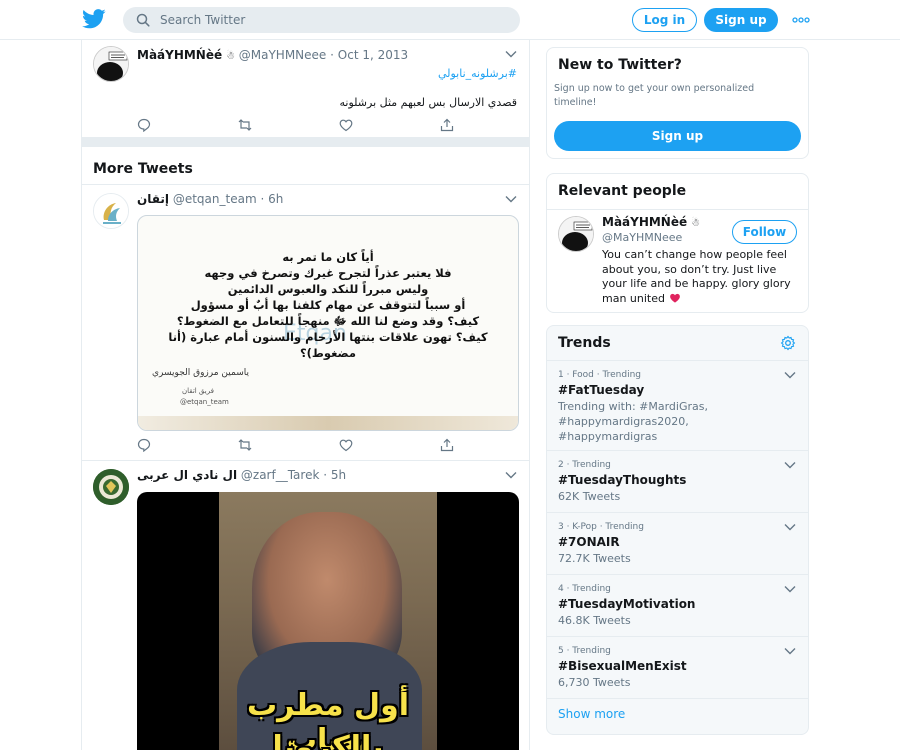  What do you see at coordinates (477, 73) in the screenshot?
I see `hashtag-link: #برشلونه_نابولي` at bounding box center [477, 73].